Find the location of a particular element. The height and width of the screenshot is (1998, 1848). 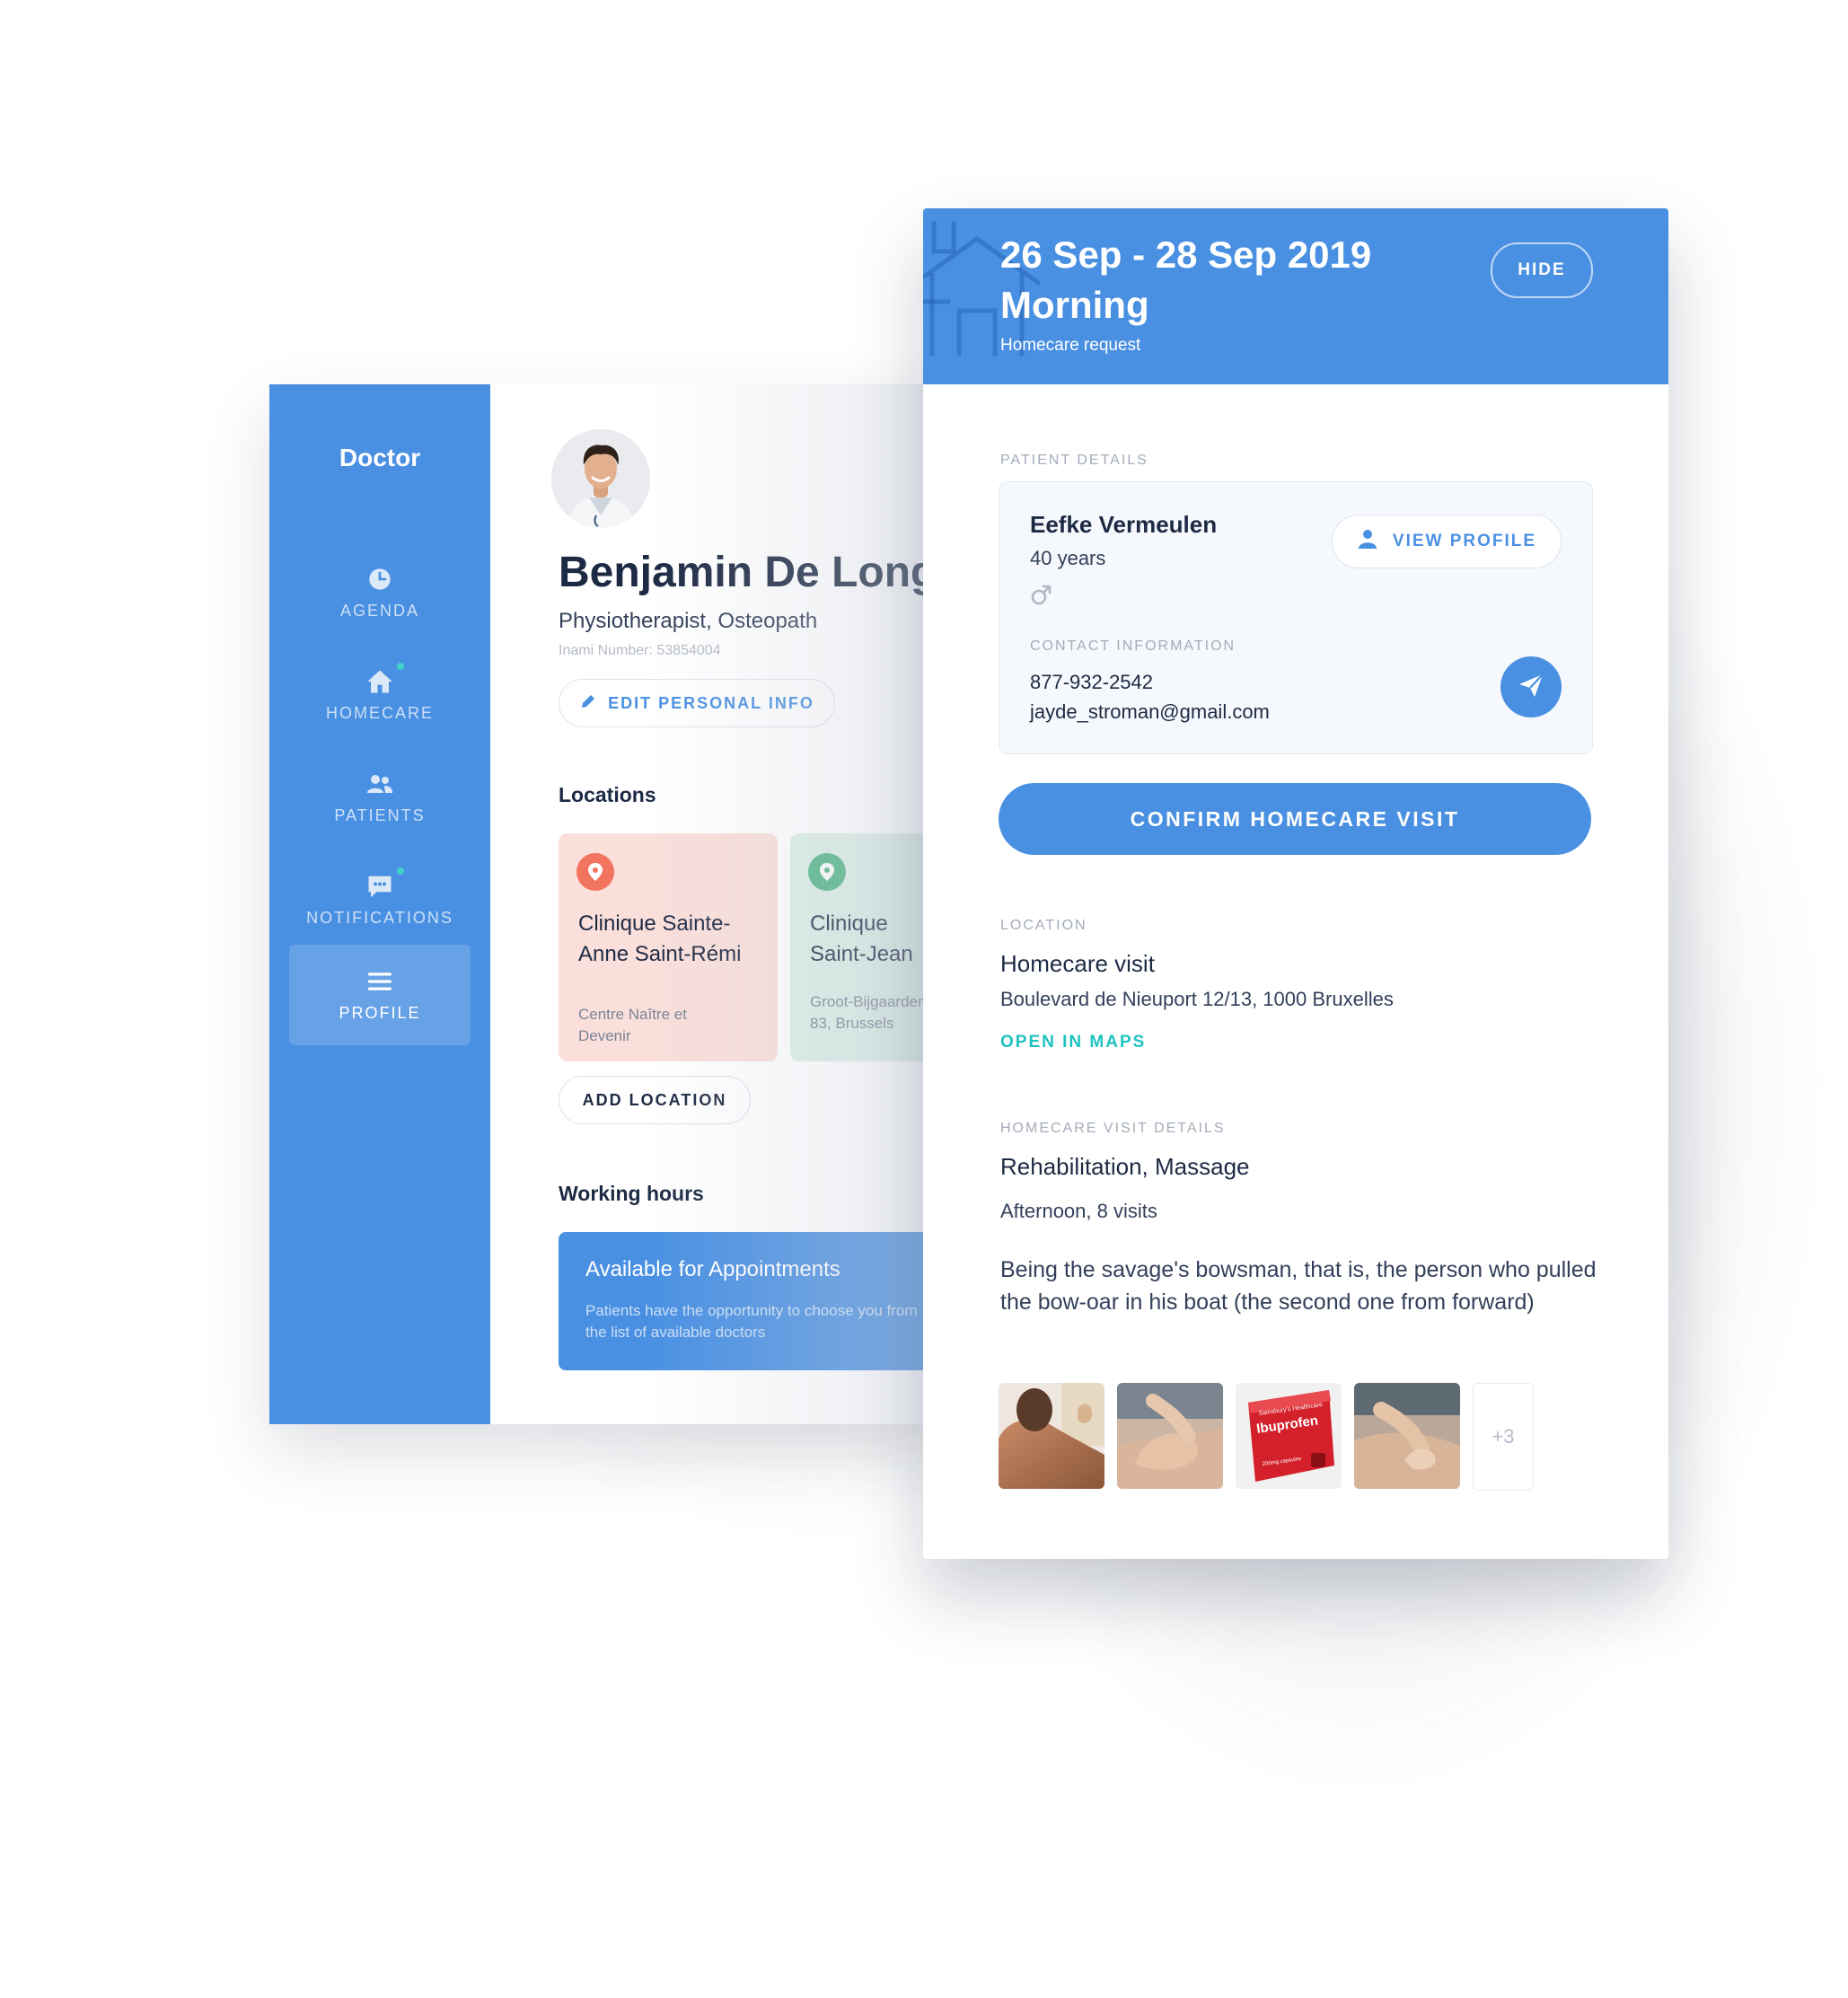

request-dates: 26 Sep - 28 Sep 2019 Morning is located at coordinates (1185, 280).